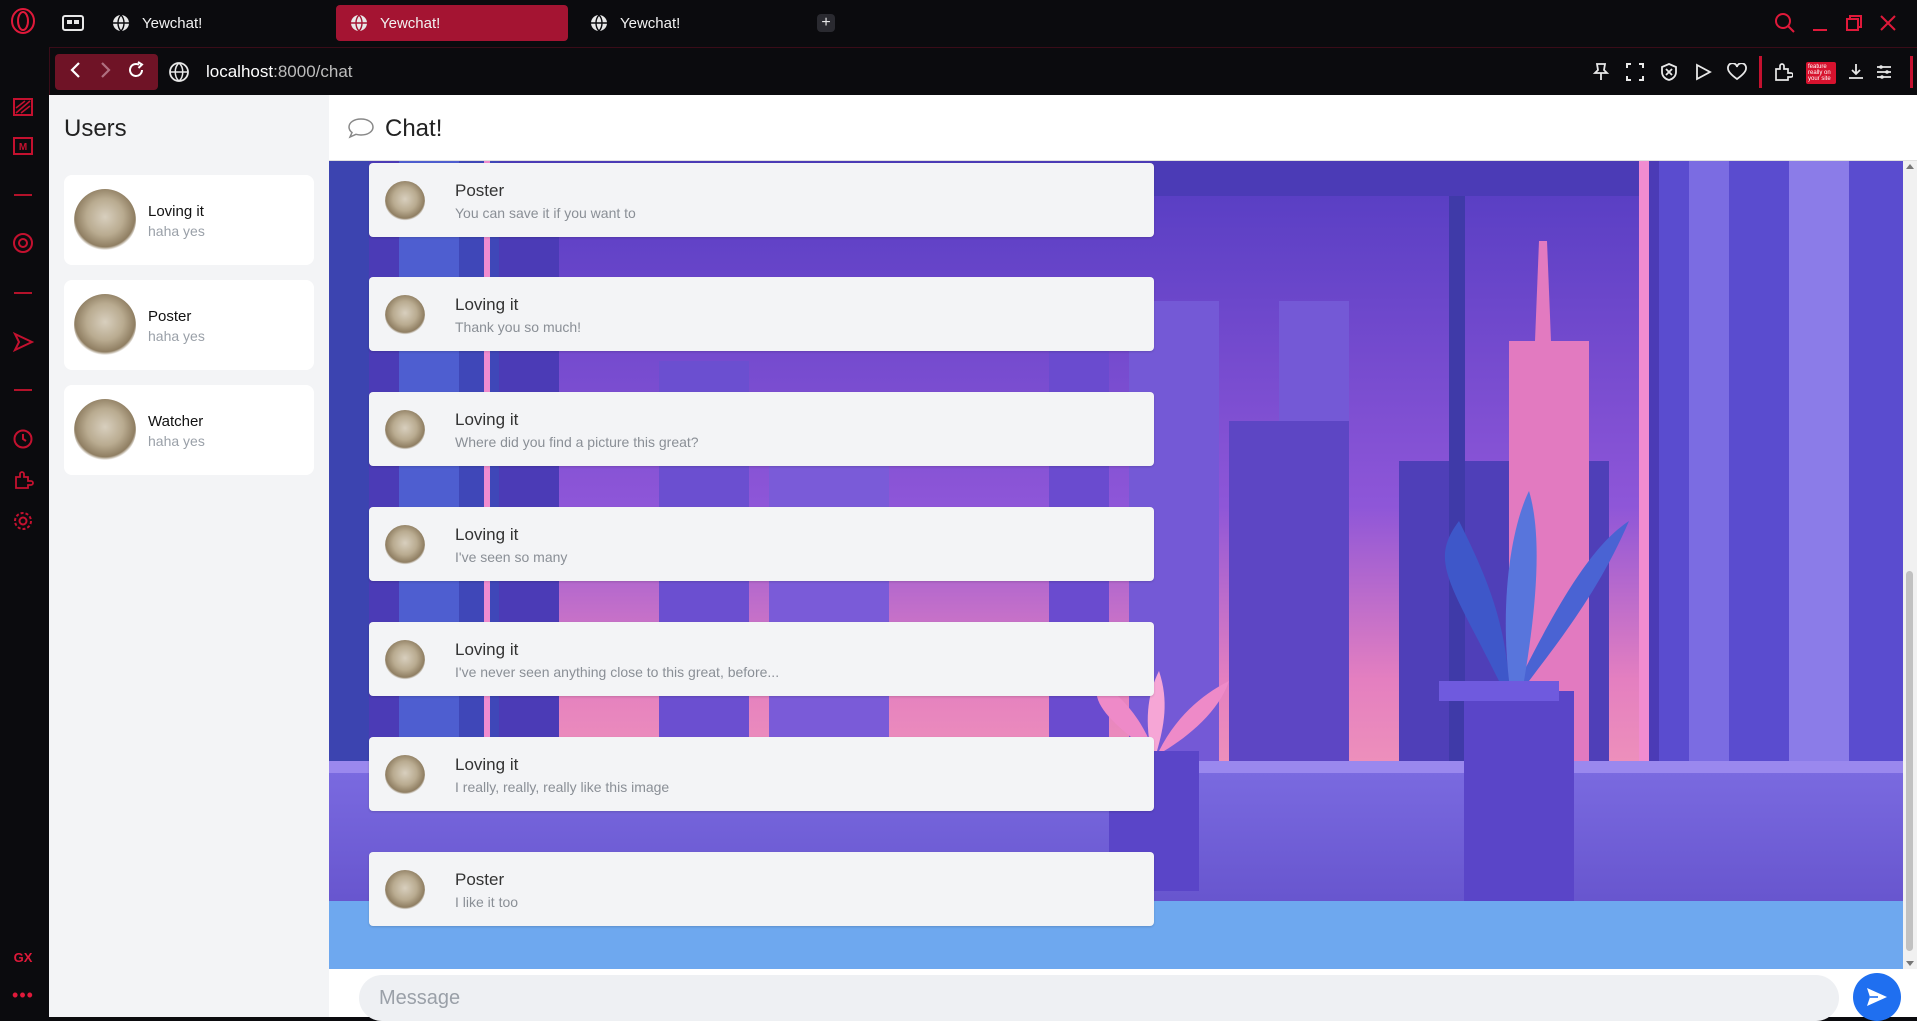 This screenshot has width=1917, height=1021. Describe the element at coordinates (414, 128) in the screenshot. I see `chat-title: Chat!` at that location.